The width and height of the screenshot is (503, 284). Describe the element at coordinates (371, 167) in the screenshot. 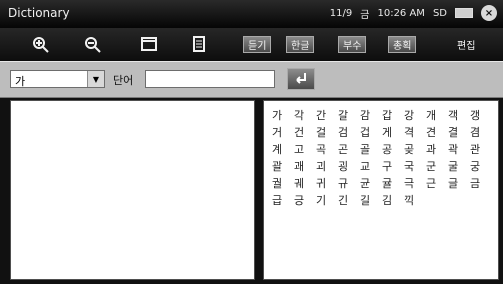

I see `character-cell: 교` at that location.